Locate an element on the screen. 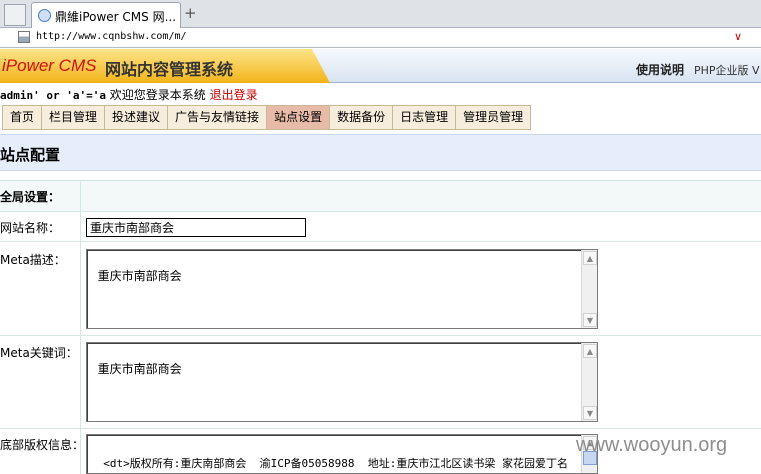  browser-favicon-icon is located at coordinates (44, 15).